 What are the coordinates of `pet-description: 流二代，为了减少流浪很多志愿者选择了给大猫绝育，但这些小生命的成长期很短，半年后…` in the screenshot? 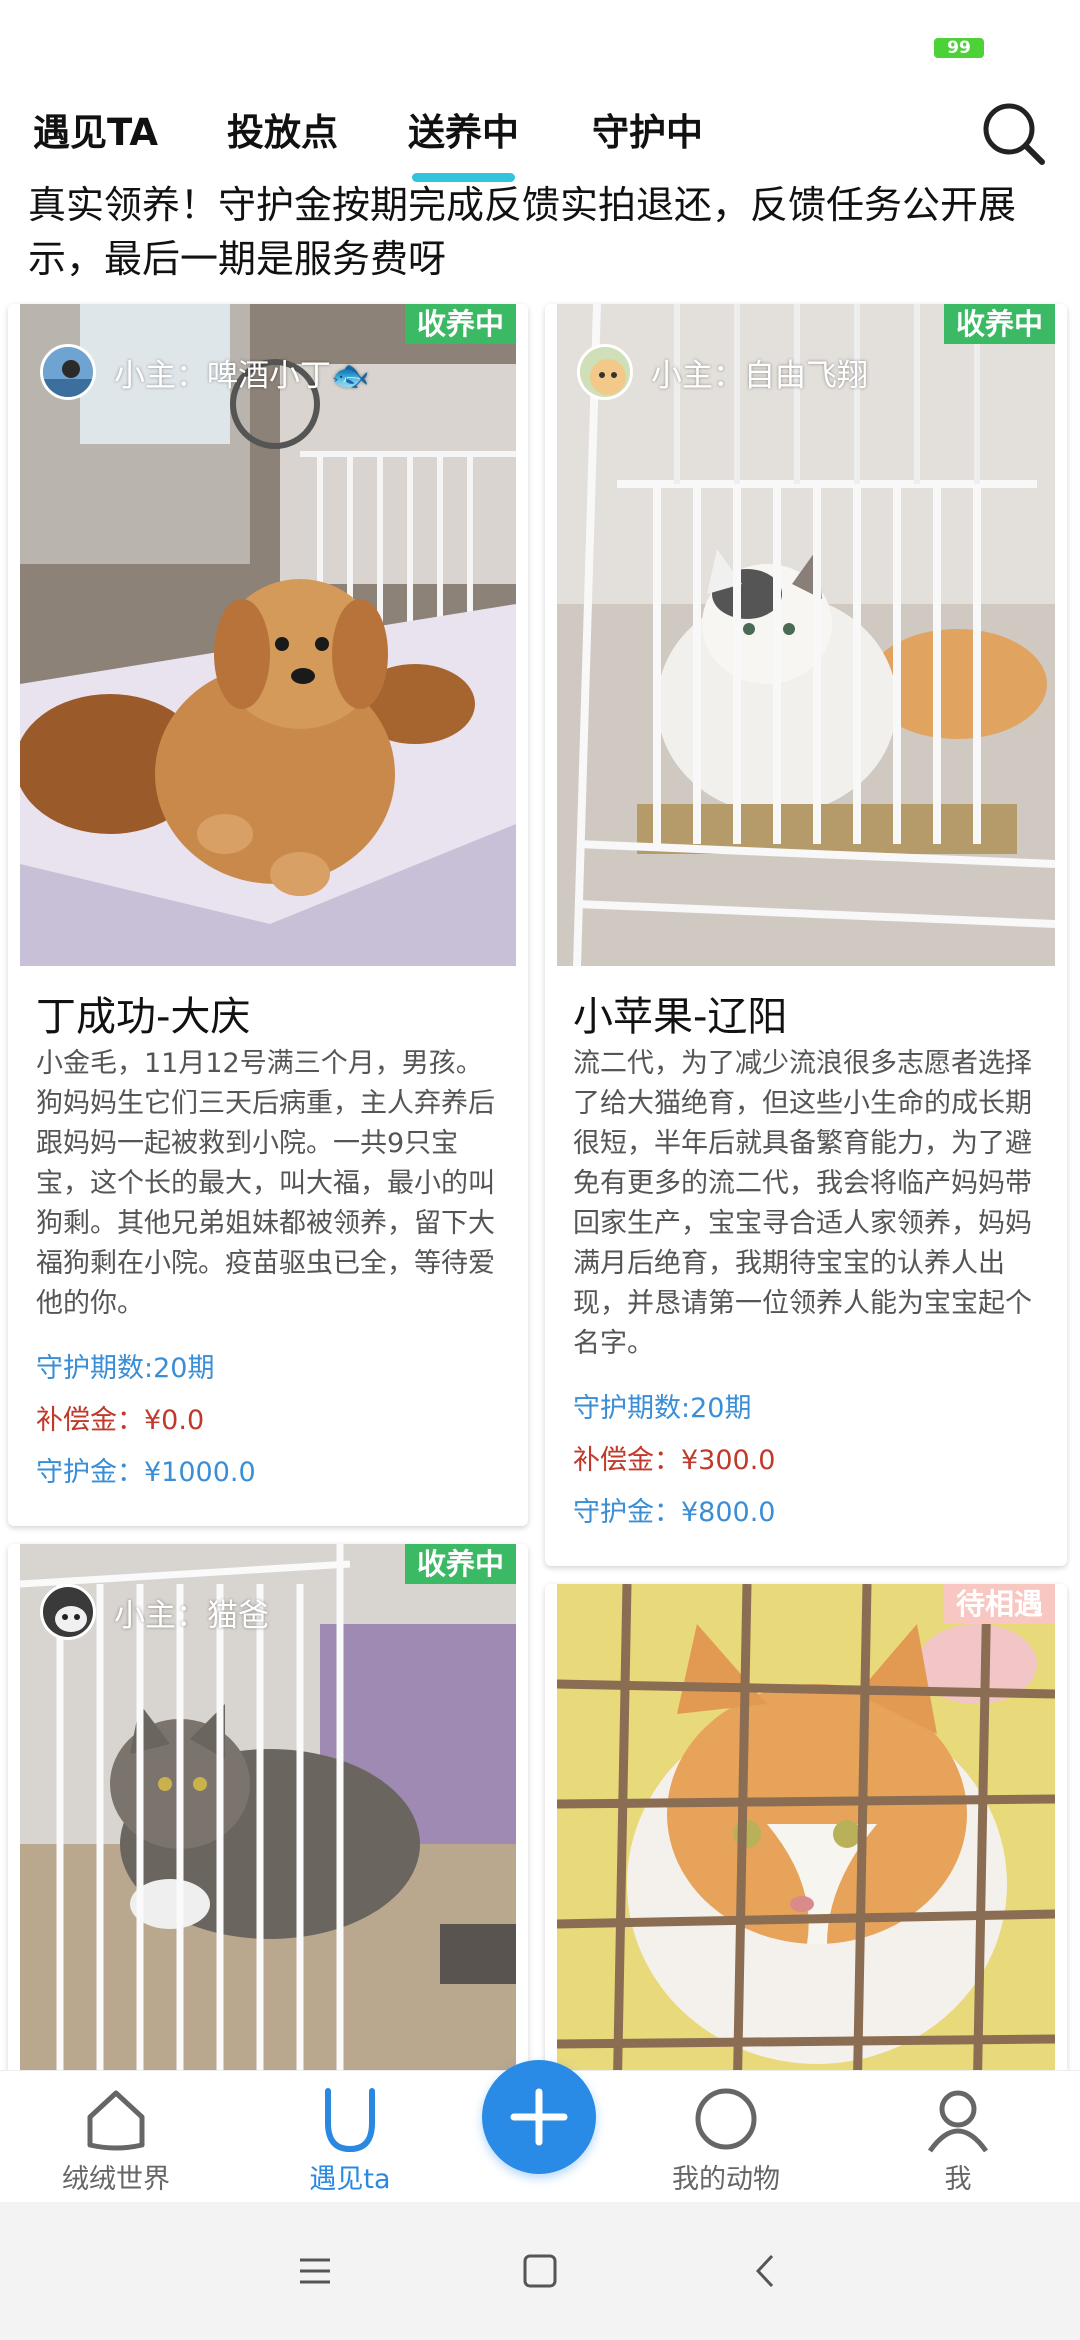 It's located at (802, 1203).